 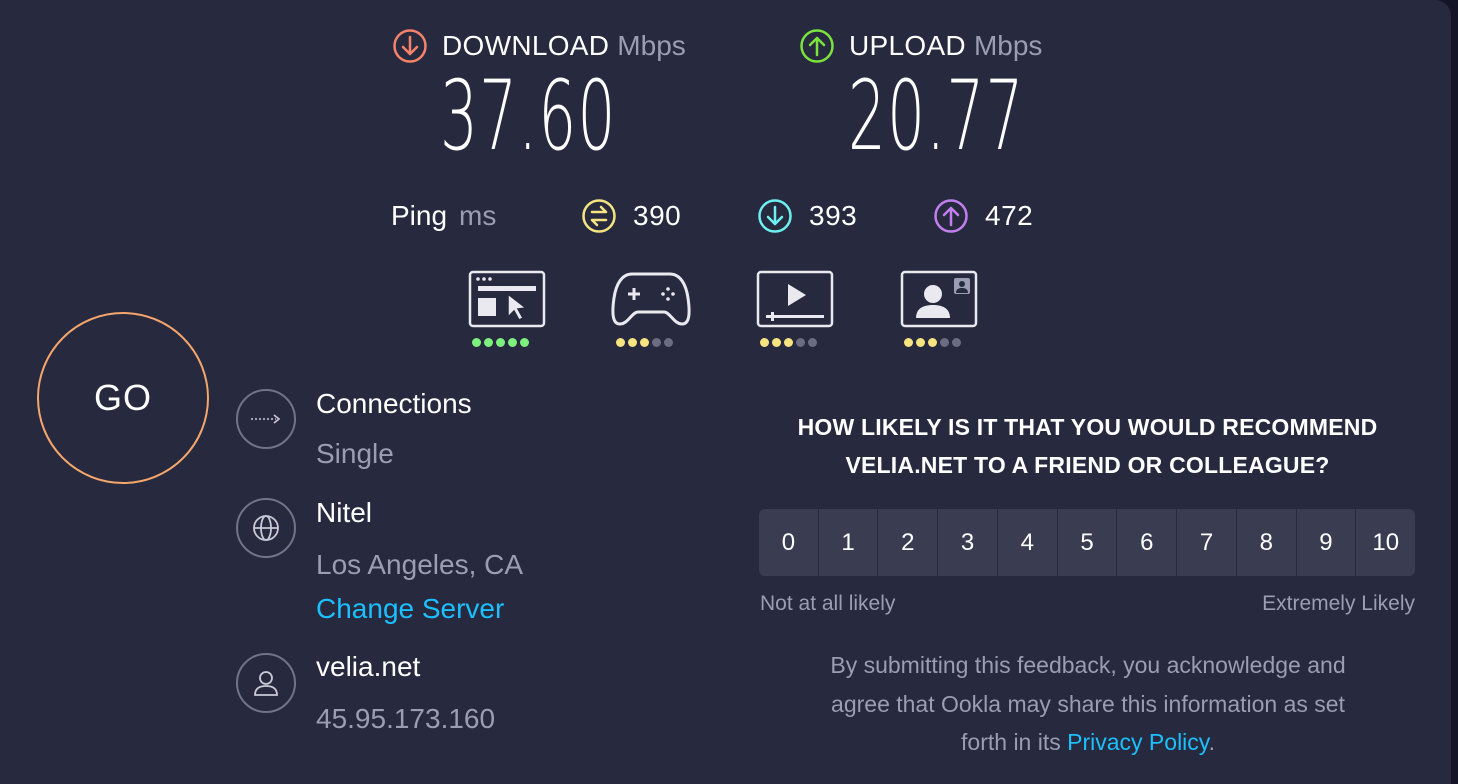 I want to click on ping-idle-value: 390, so click(x=657, y=215).